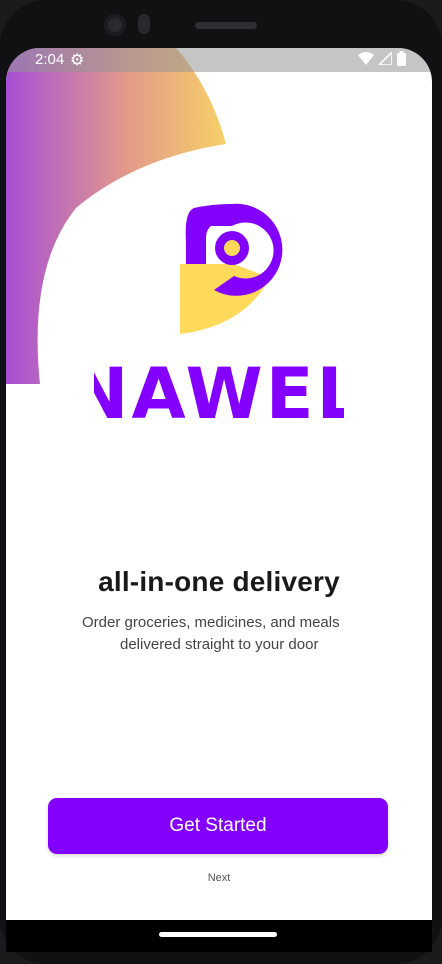 The width and height of the screenshot is (442, 964). Describe the element at coordinates (50, 59) in the screenshot. I see `status-time: 2:04` at that location.